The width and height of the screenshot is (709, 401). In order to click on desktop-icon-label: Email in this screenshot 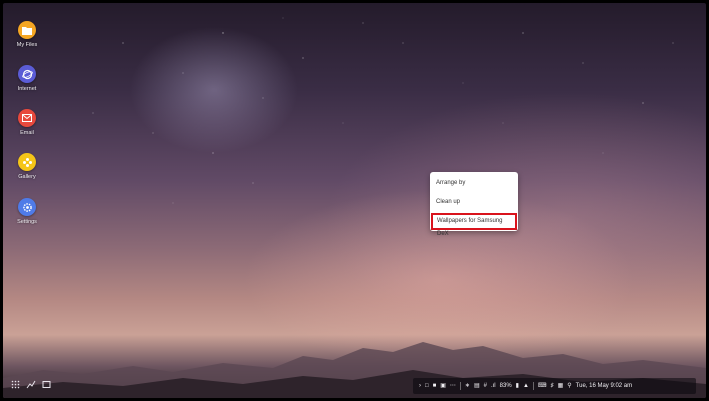, I will do `click(27, 133)`.